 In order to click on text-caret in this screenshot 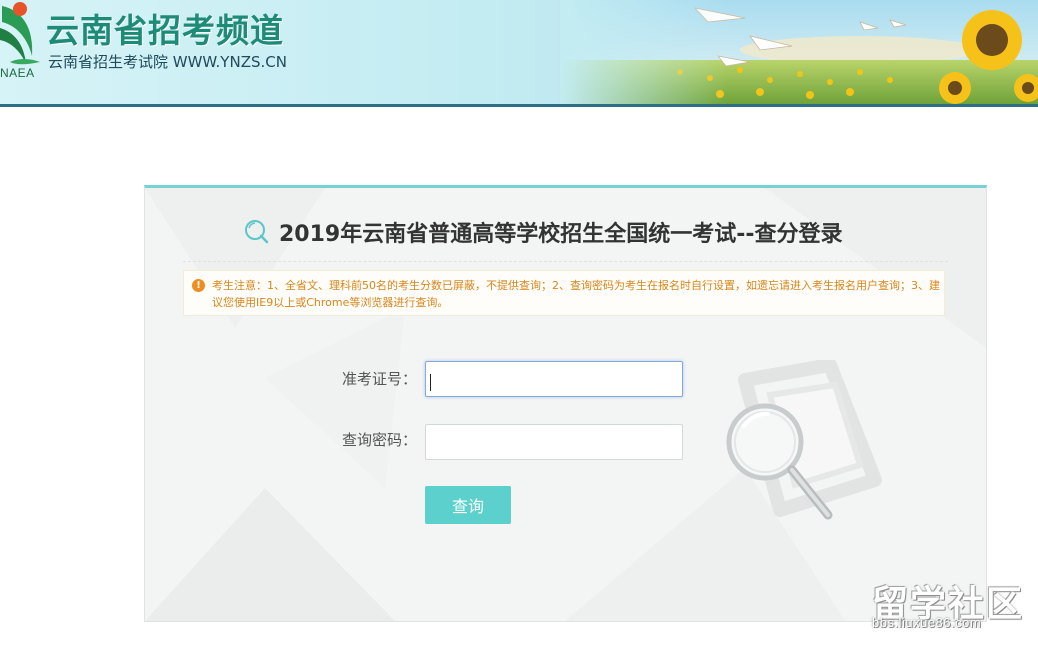, I will do `click(430, 382)`.